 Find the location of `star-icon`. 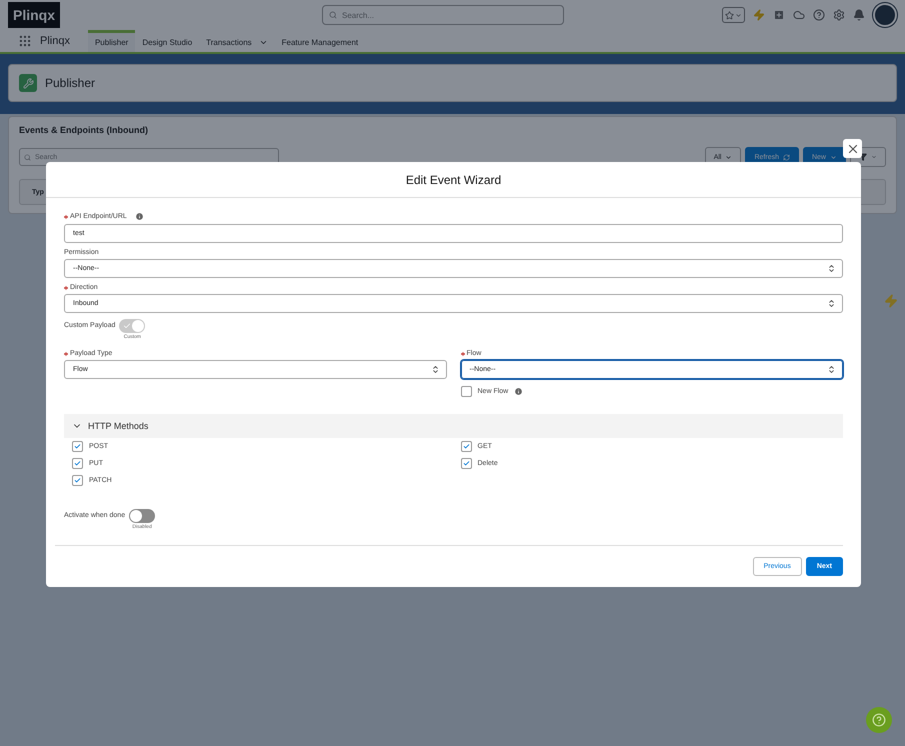

star-icon is located at coordinates (729, 15).